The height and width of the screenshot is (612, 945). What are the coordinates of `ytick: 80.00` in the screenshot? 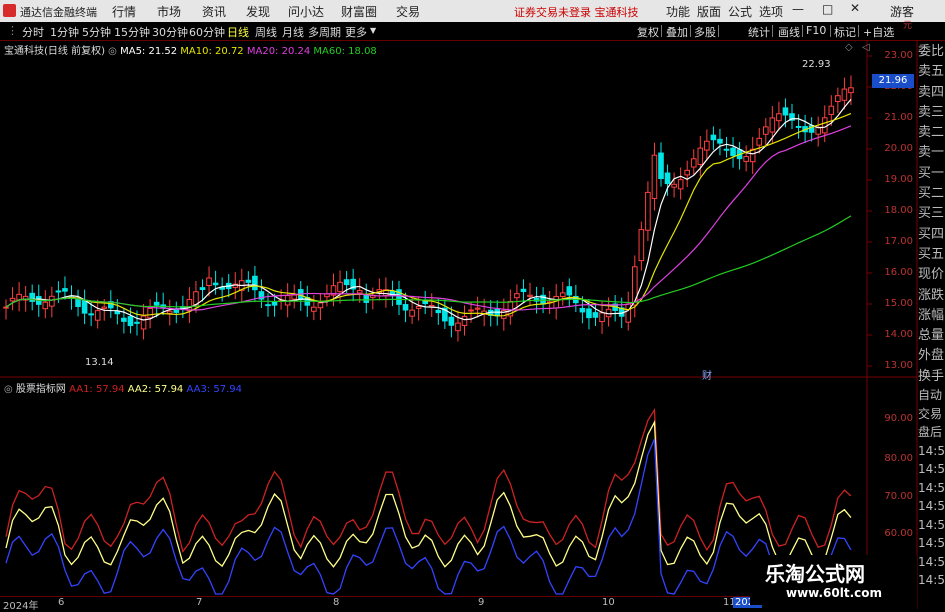 It's located at (898, 458).